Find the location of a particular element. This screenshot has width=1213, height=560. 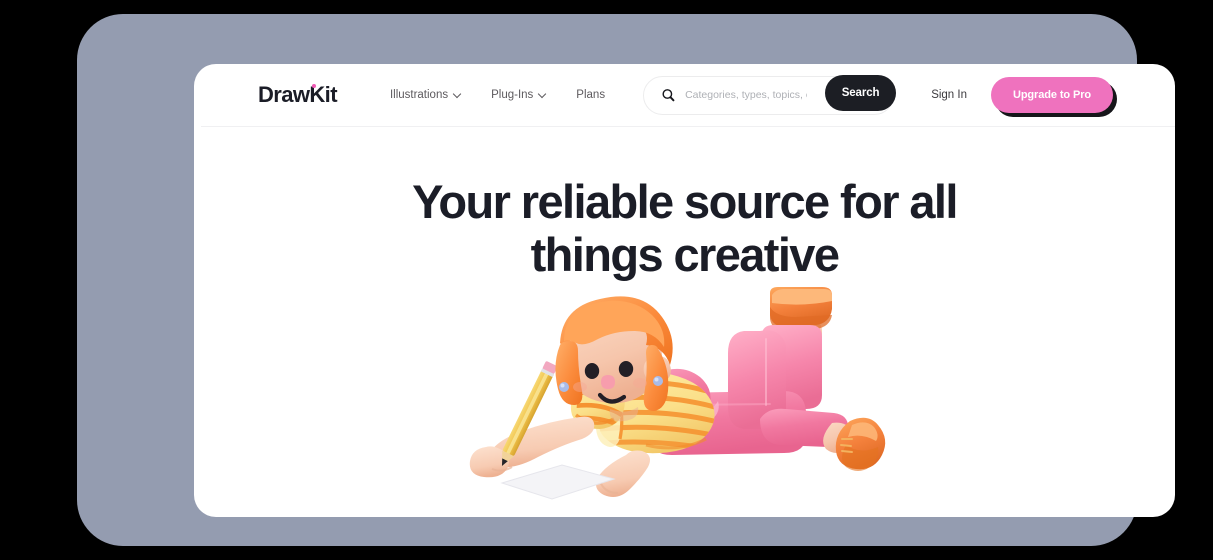

search-button: Search is located at coordinates (861, 92).